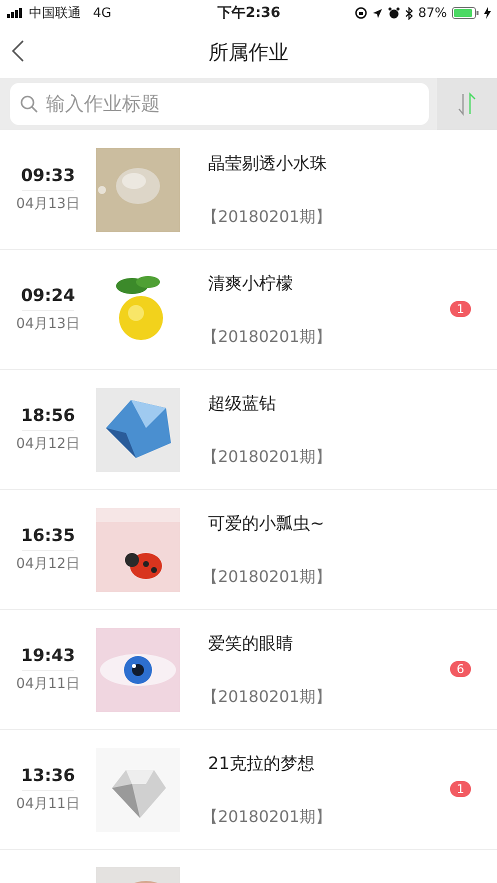 This screenshot has height=883, width=497. Describe the element at coordinates (48, 657) in the screenshot. I see `item-time: 19:43` at that location.